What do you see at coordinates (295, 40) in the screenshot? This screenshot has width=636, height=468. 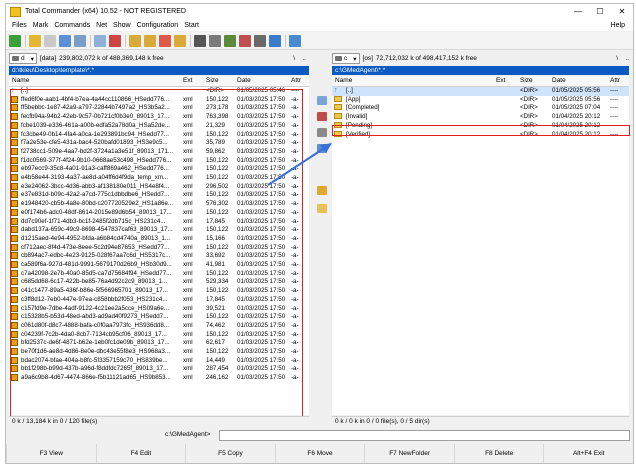 I see `help-icon` at bounding box center [295, 40].